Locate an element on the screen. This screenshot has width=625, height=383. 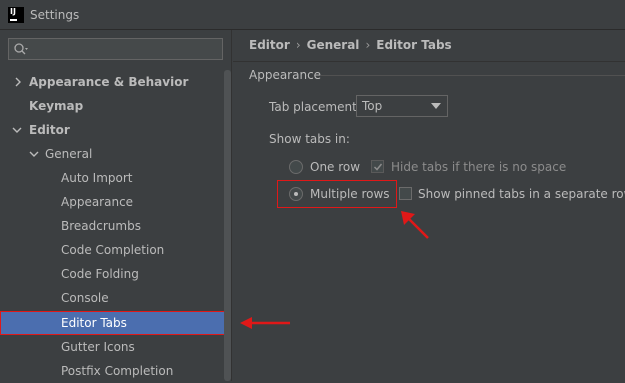
sidebar-item-editor-tabs: Editor Tabs is located at coordinates (115, 323).